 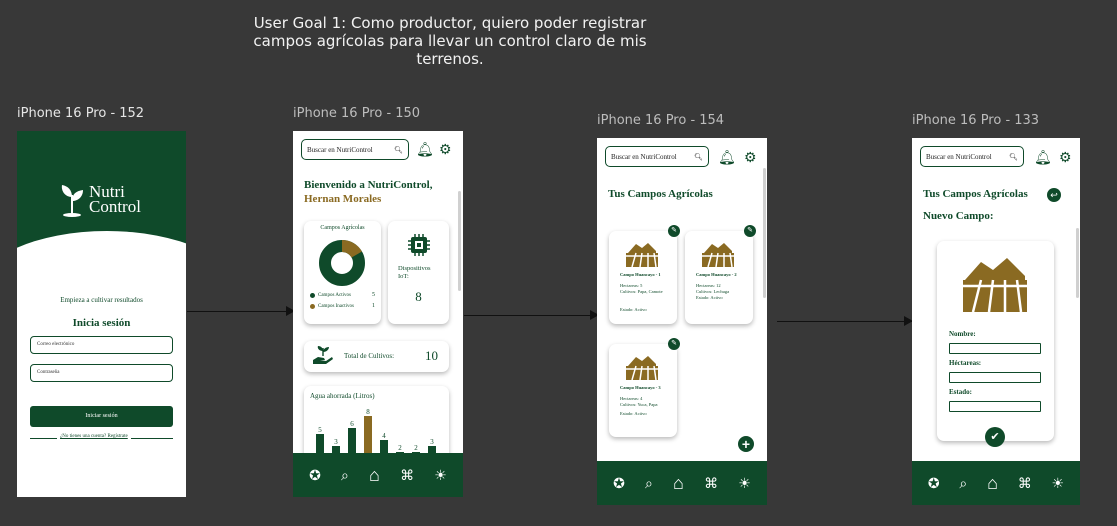 I want to click on legend-inactive: Campos Inactivos 1, so click(x=342, y=306).